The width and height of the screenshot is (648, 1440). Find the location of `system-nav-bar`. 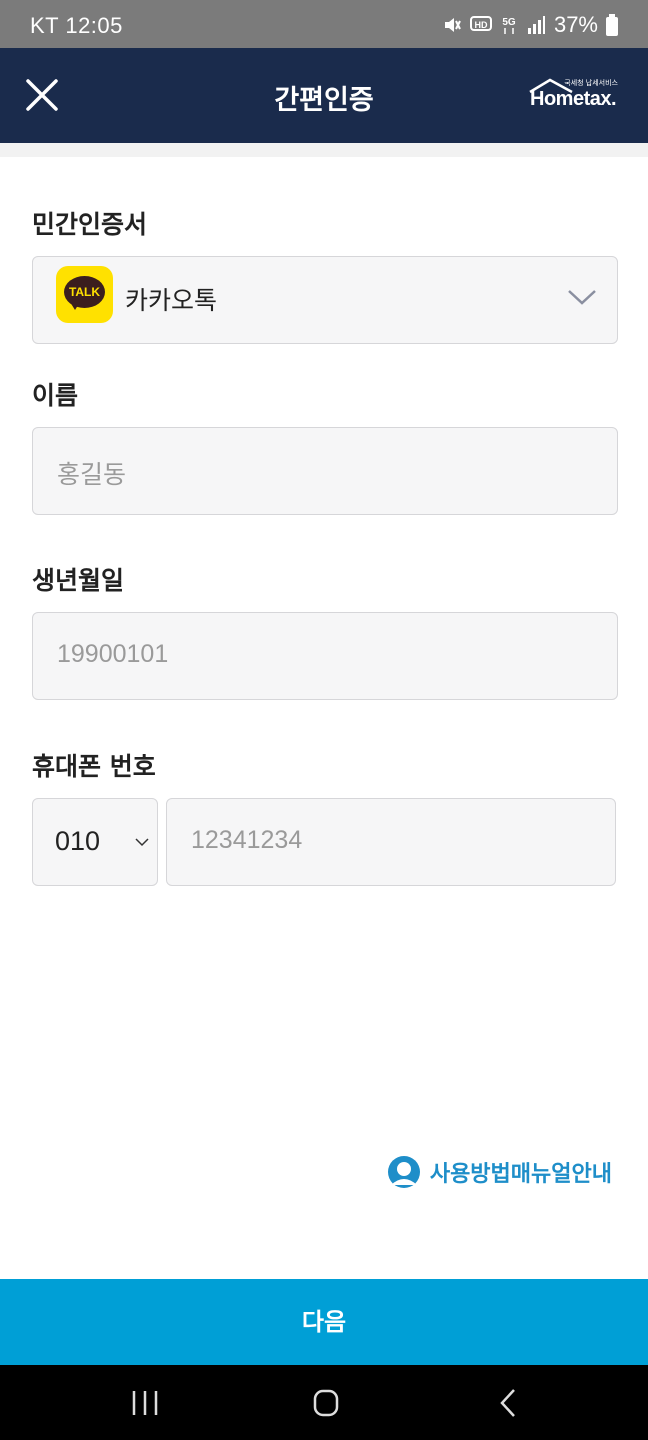

system-nav-bar is located at coordinates (324, 1402).